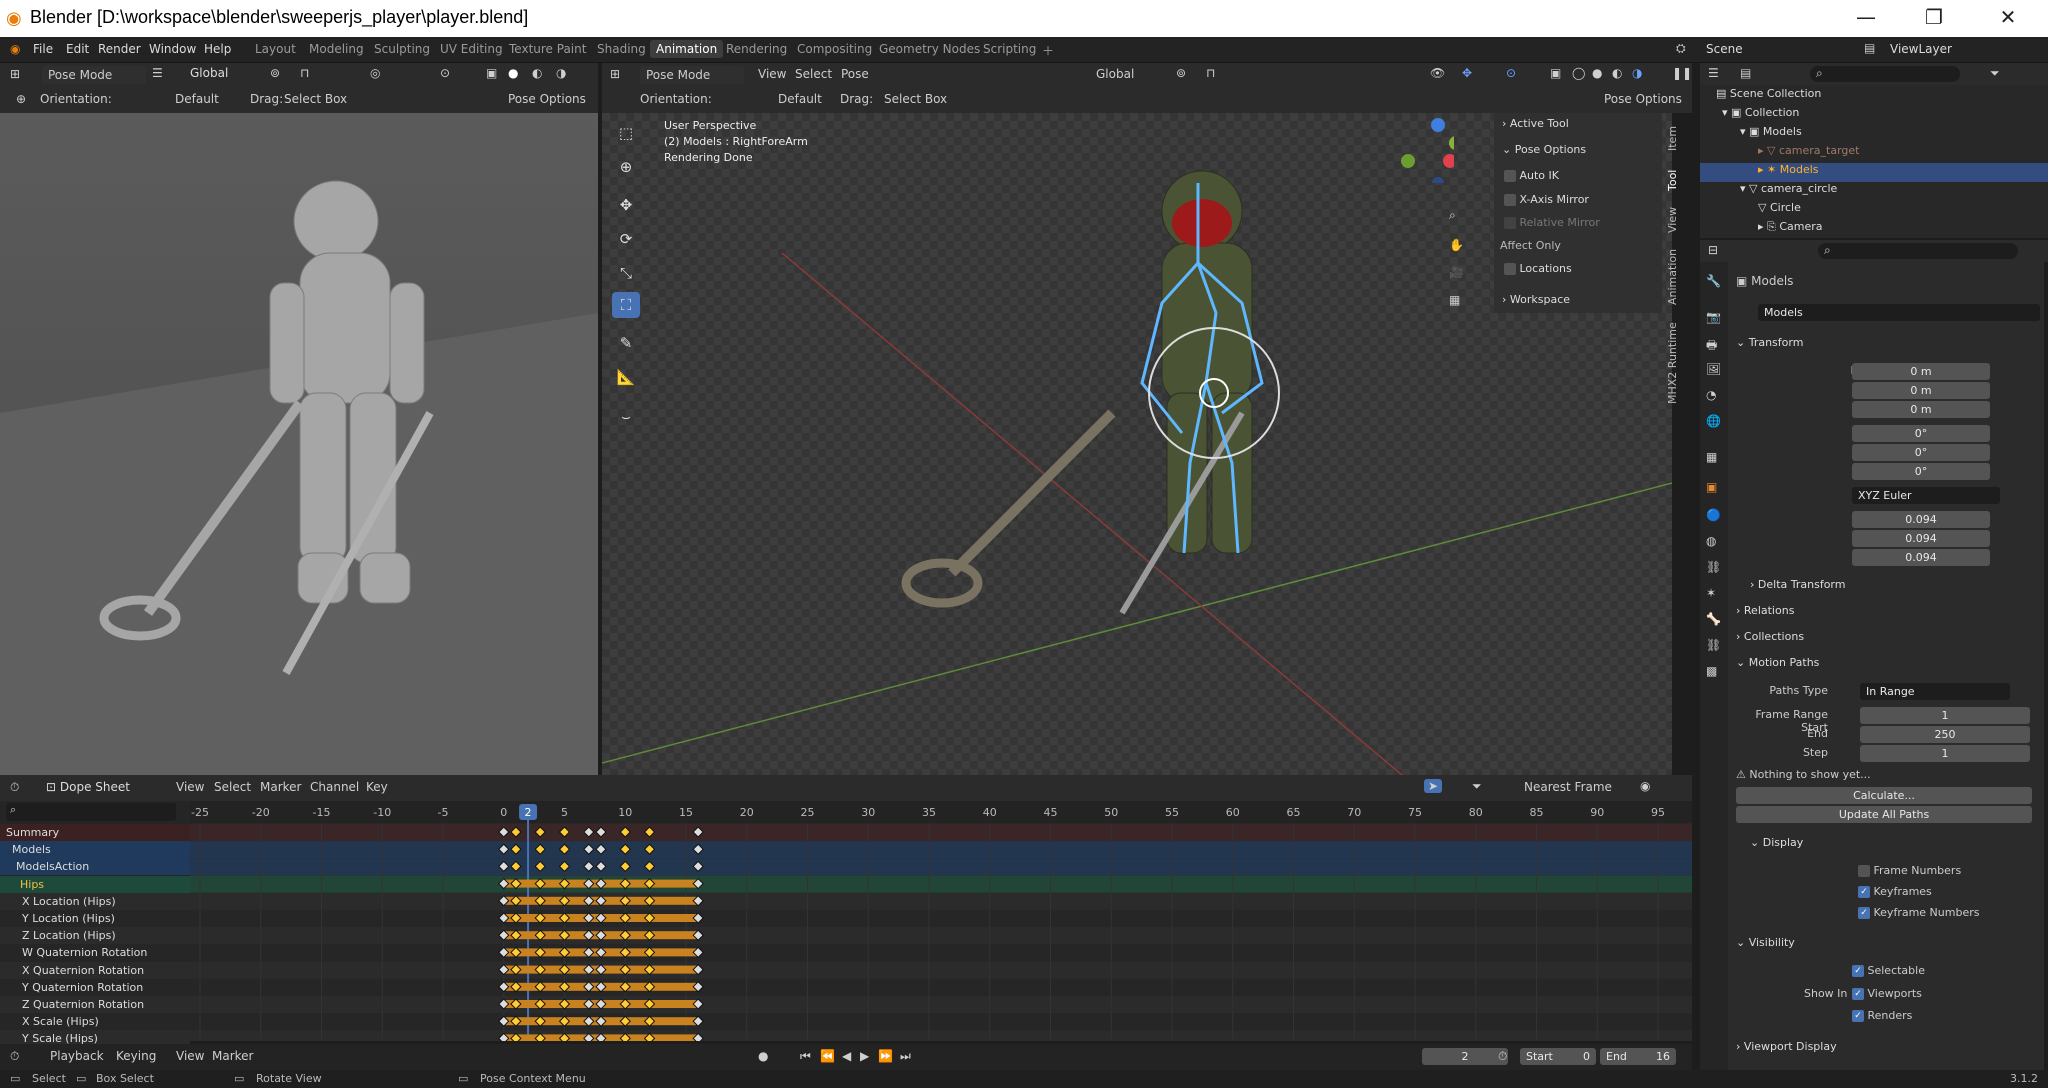  What do you see at coordinates (491, 73) in the screenshot?
I see `xray-icon: ▣` at bounding box center [491, 73].